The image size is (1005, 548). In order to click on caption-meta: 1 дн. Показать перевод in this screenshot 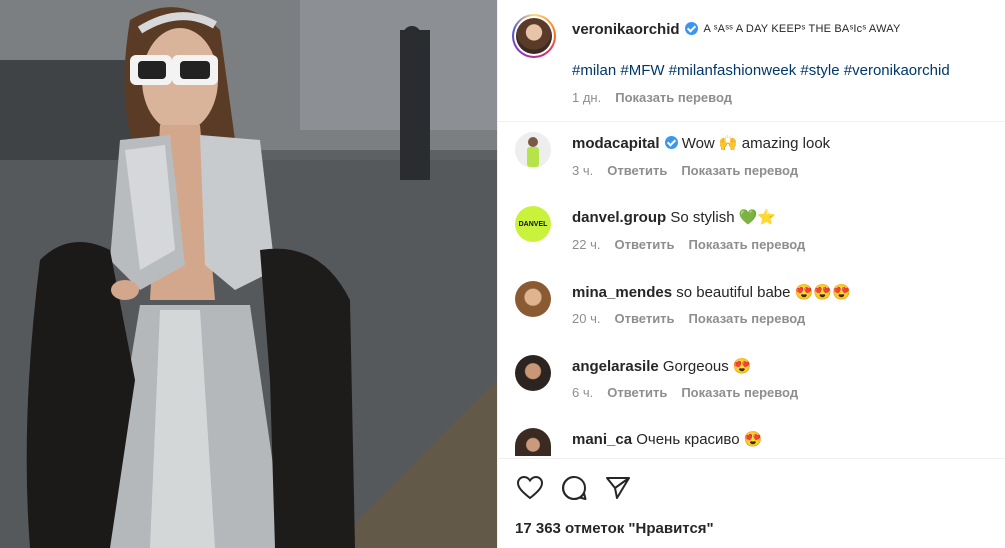, I will do `click(659, 97)`.